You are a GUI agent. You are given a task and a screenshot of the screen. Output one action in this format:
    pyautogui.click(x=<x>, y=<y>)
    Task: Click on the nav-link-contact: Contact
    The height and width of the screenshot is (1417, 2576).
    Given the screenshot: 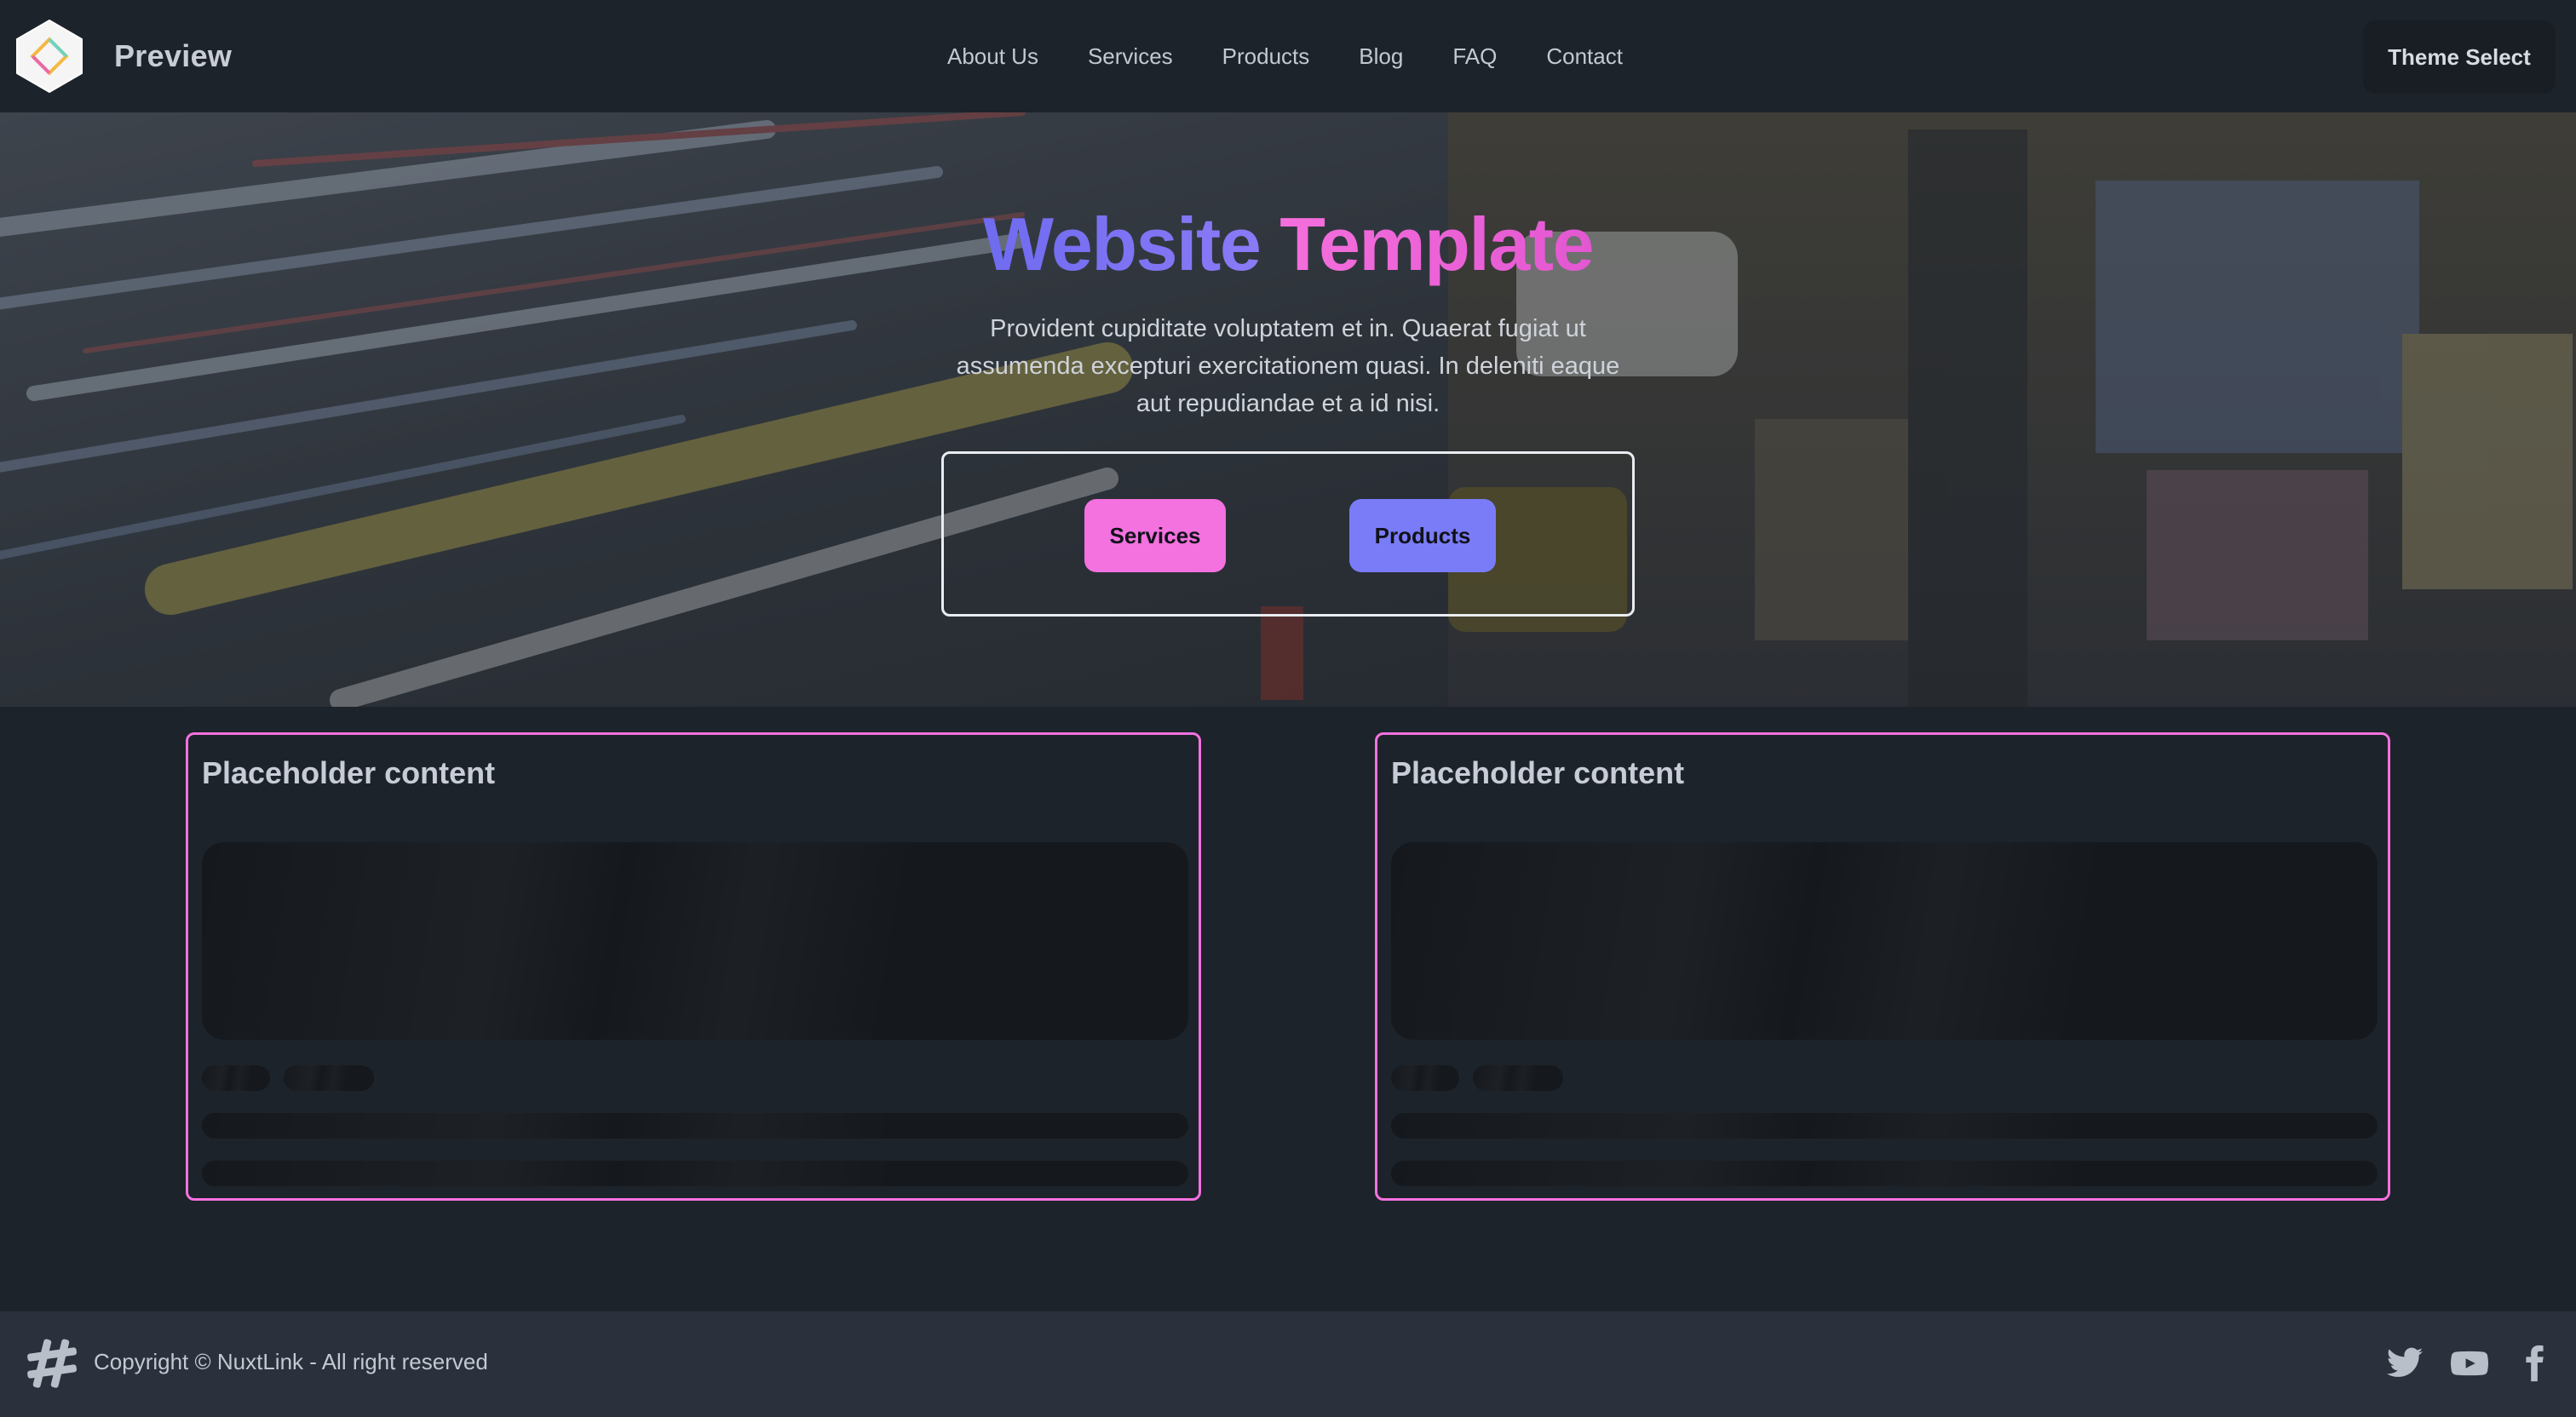 What is the action you would take?
    pyautogui.click(x=1584, y=56)
    